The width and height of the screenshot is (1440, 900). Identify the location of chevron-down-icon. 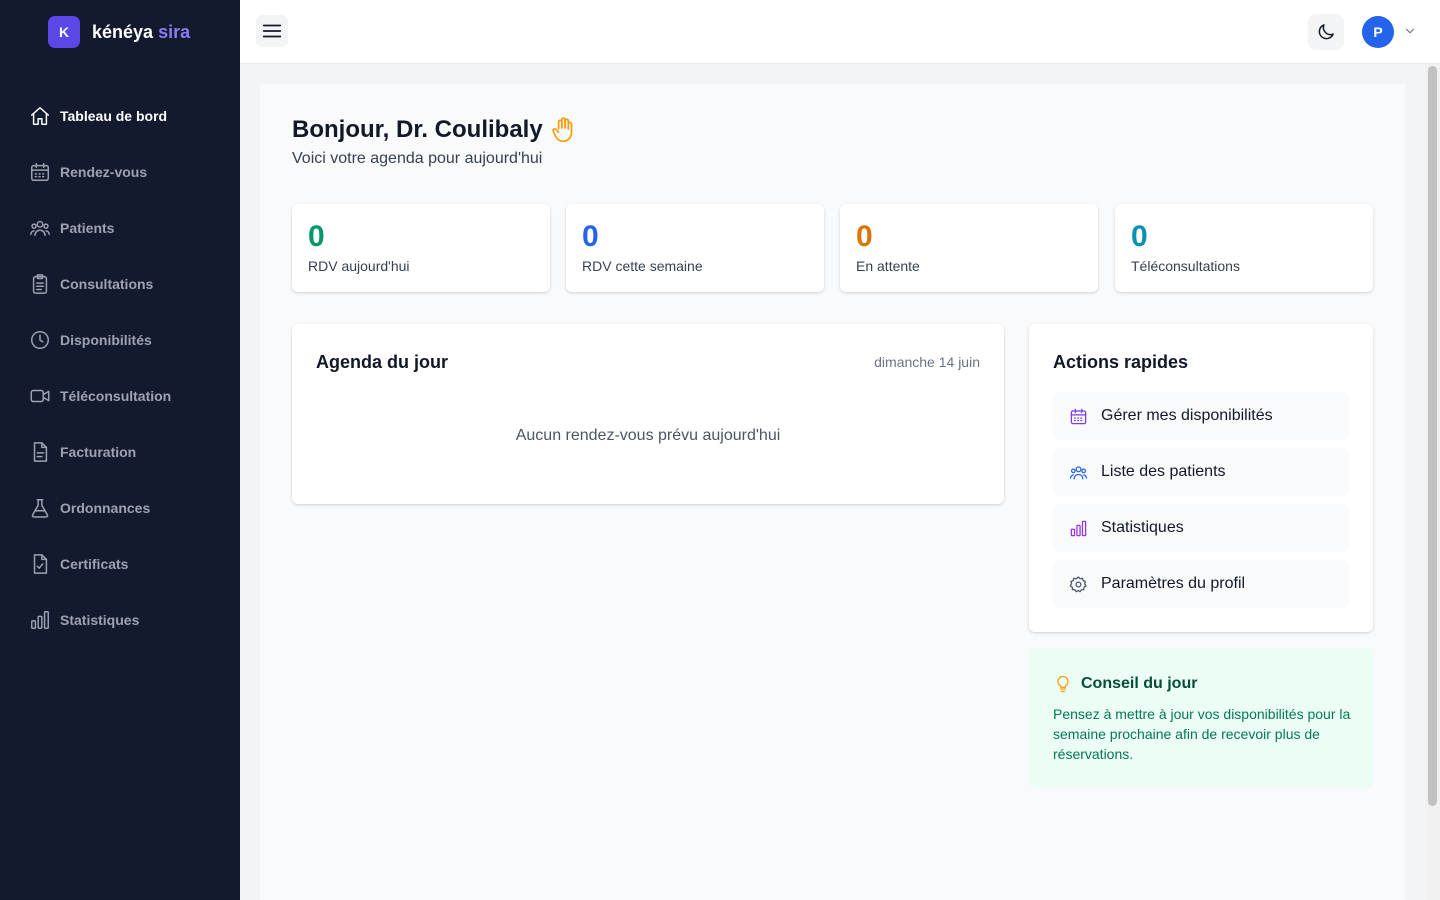
(1410, 31).